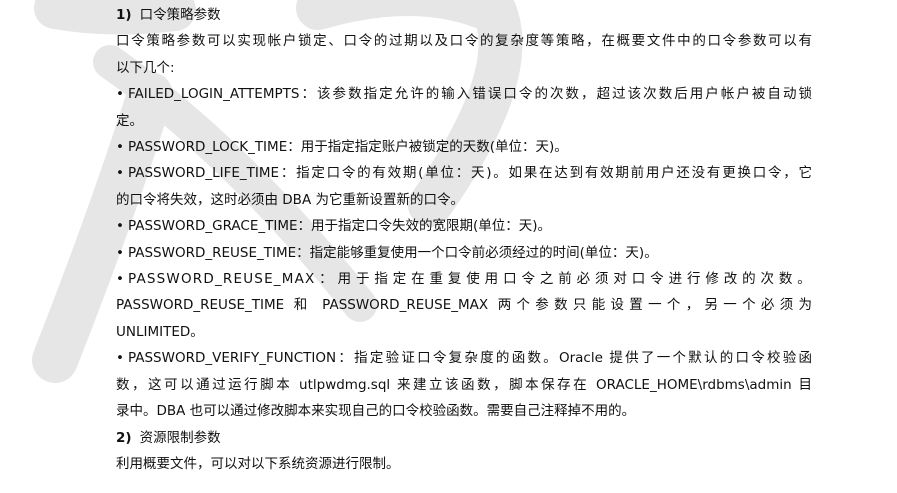 Image resolution: width=897 pixels, height=493 pixels. Describe the element at coordinates (464, 15) in the screenshot. I see `section-heading-password-policy: 1) 口令策略参数` at that location.